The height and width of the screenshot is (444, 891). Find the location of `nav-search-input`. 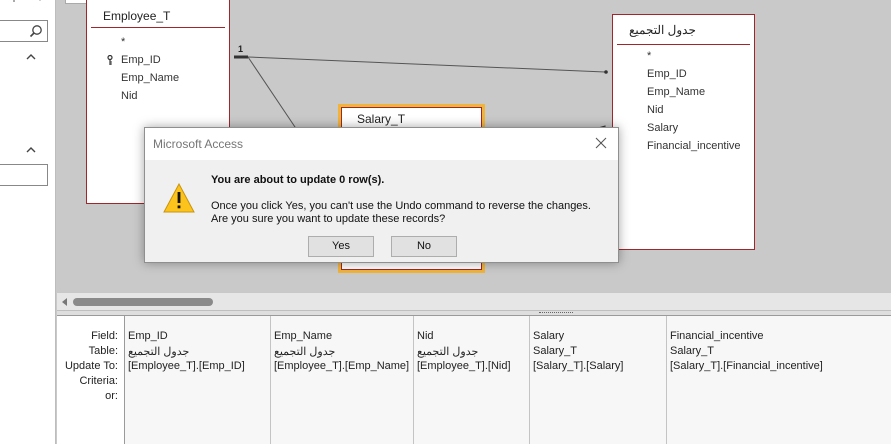

nav-search-input is located at coordinates (24, 31).